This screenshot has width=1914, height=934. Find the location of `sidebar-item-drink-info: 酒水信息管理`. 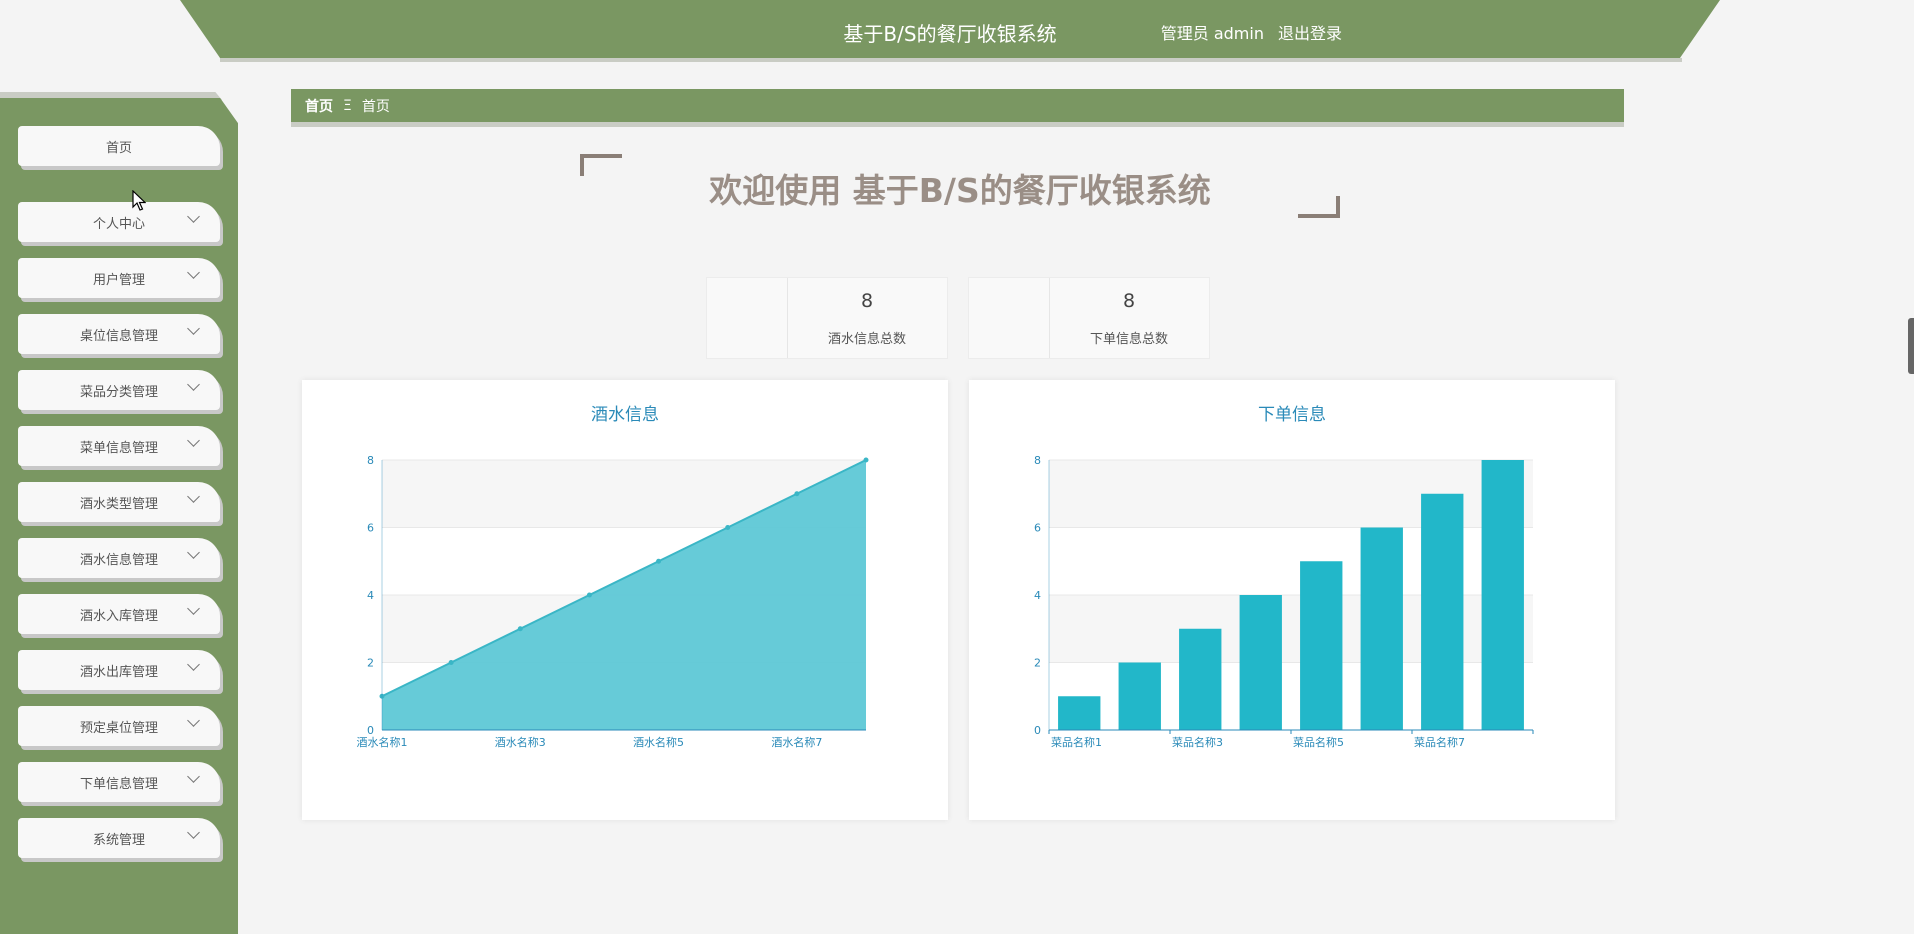

sidebar-item-drink-info: 酒水信息管理 is located at coordinates (119, 558).